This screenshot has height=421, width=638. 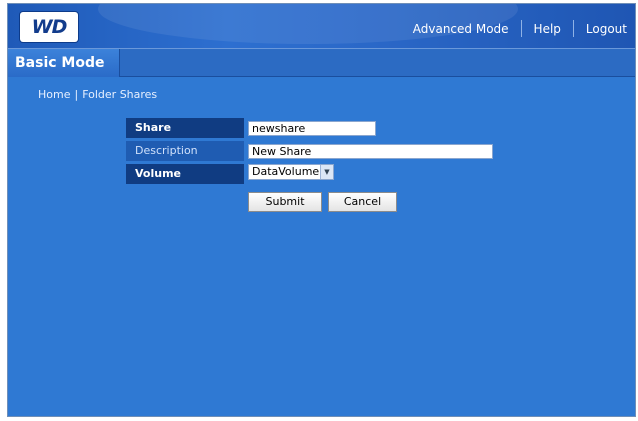 I want to click on cancel-button: Cancel, so click(x=362, y=202).